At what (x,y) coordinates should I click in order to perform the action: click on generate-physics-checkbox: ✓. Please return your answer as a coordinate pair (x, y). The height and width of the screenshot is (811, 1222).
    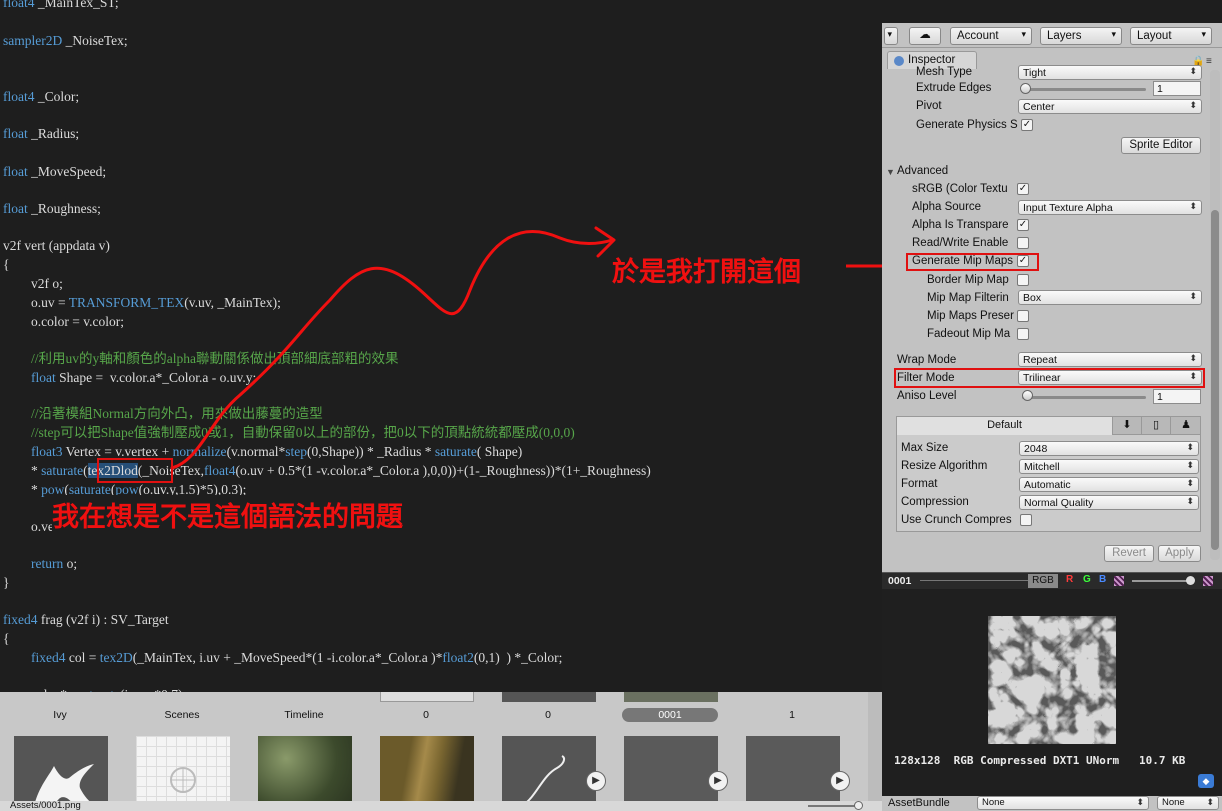
    Looking at the image, I should click on (1027, 125).